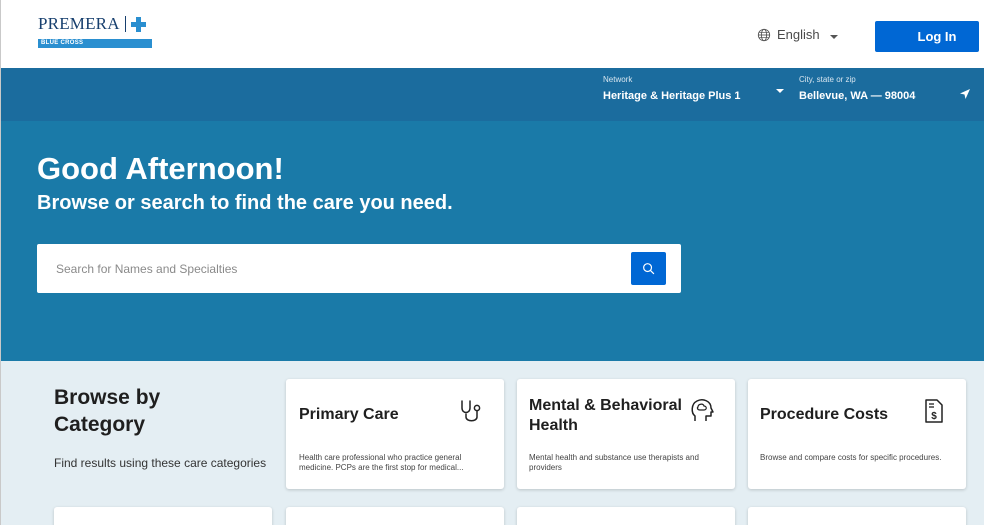 The height and width of the screenshot is (525, 984). Describe the element at coordinates (349, 414) in the screenshot. I see `card-title: Primary Care` at that location.